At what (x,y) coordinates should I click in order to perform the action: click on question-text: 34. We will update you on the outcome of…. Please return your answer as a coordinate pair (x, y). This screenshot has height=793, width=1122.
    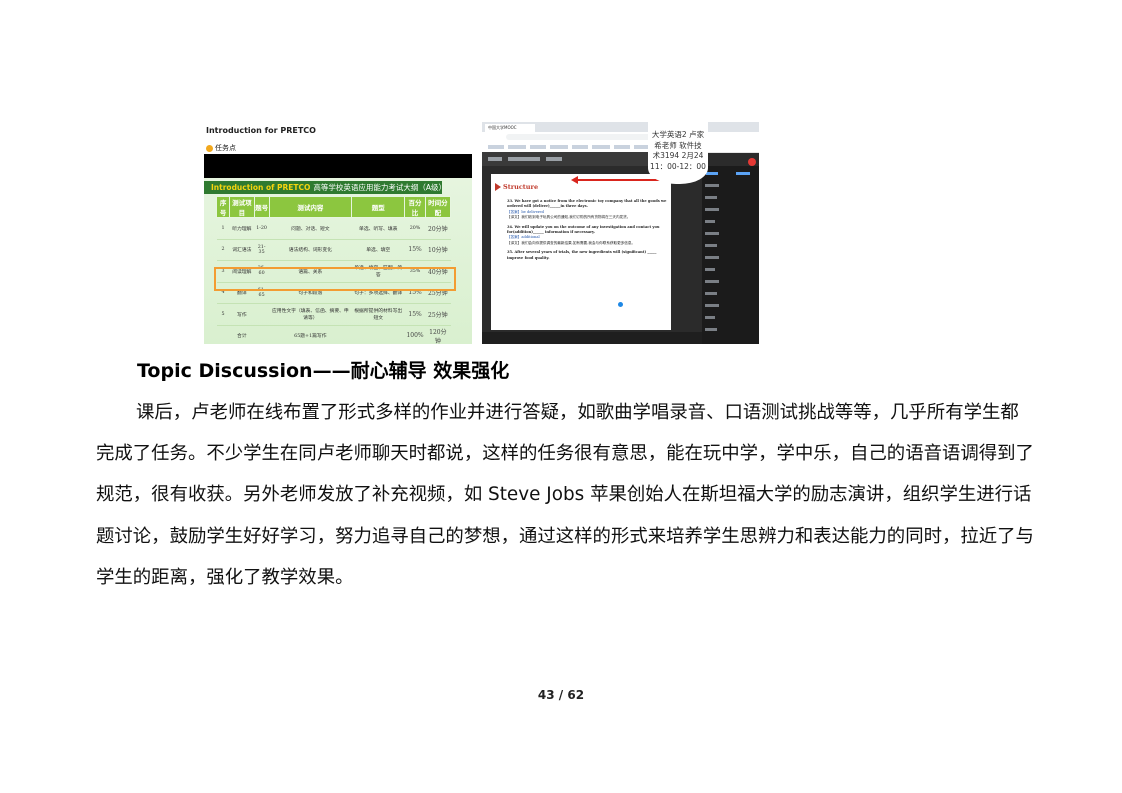
    Looking at the image, I should click on (583, 229).